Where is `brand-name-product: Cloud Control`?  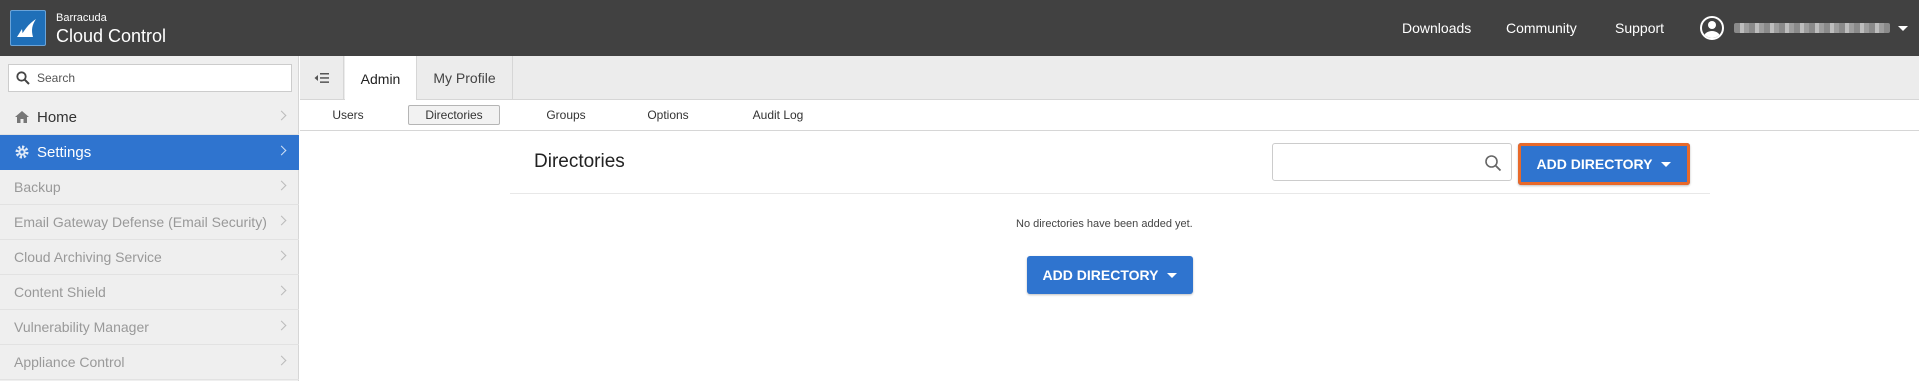 brand-name-product: Cloud Control is located at coordinates (111, 36).